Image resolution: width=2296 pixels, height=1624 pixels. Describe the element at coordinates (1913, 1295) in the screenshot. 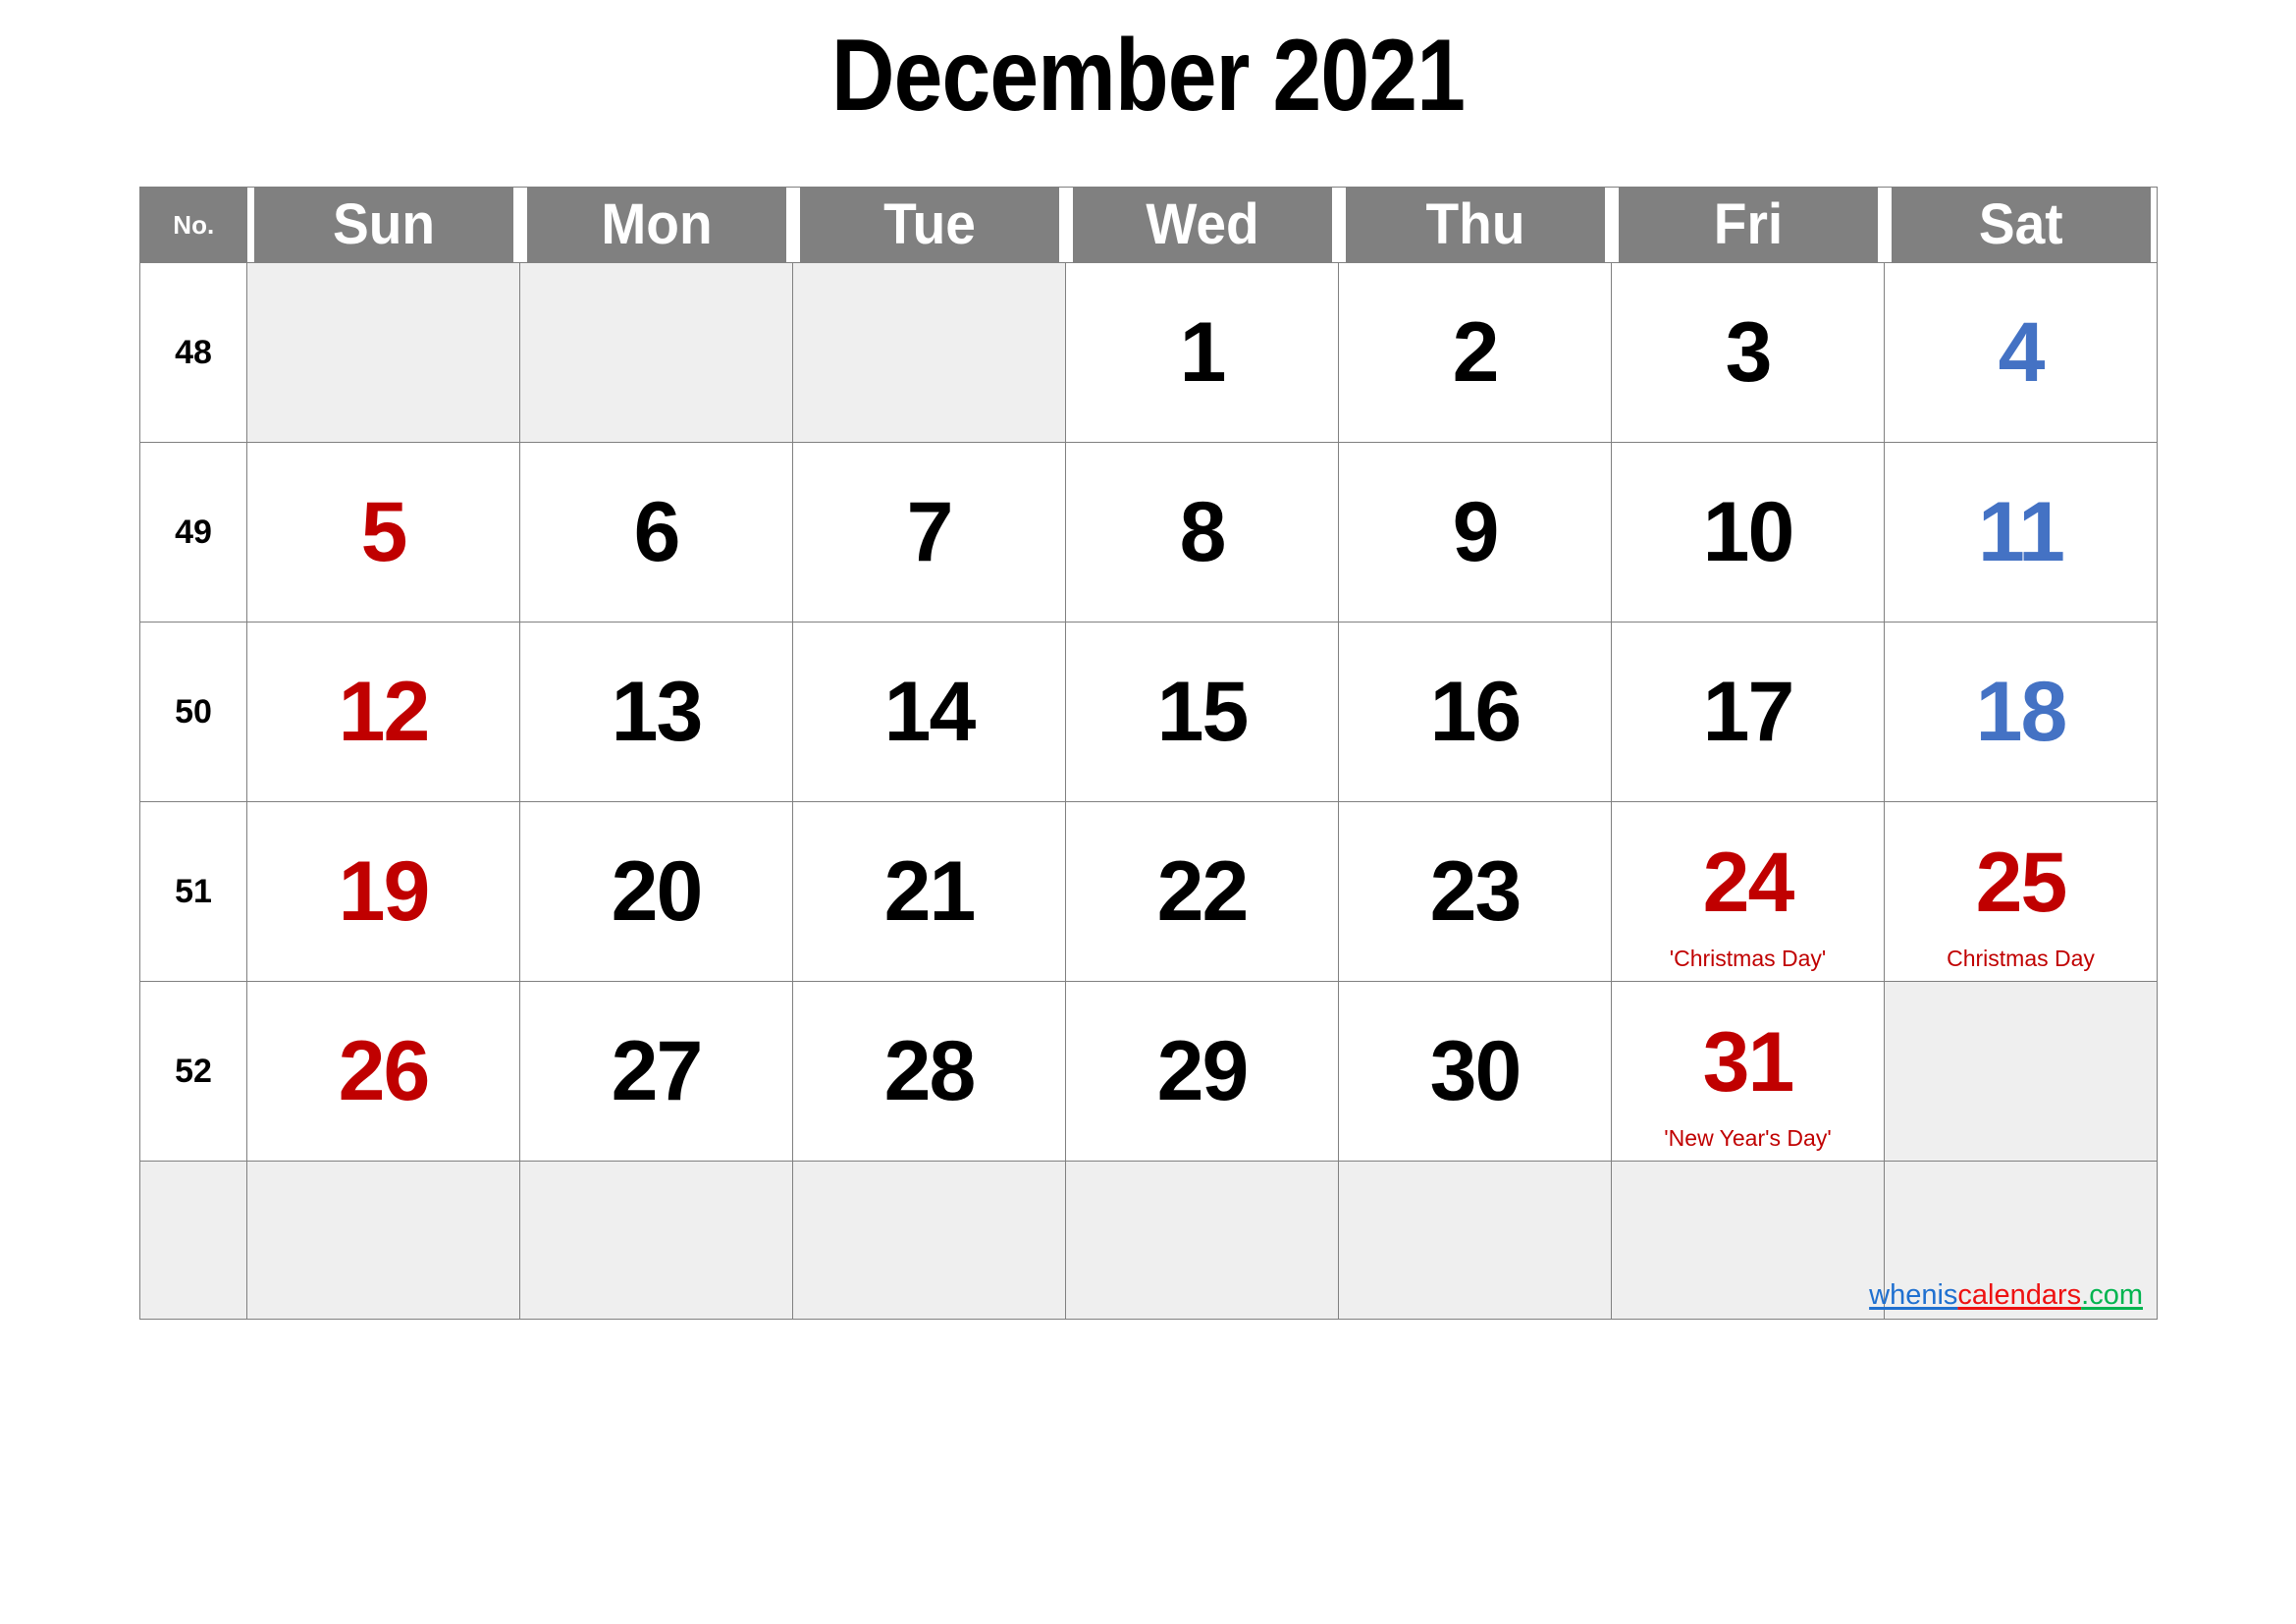

I see `watermark-part-1: whenis` at that location.